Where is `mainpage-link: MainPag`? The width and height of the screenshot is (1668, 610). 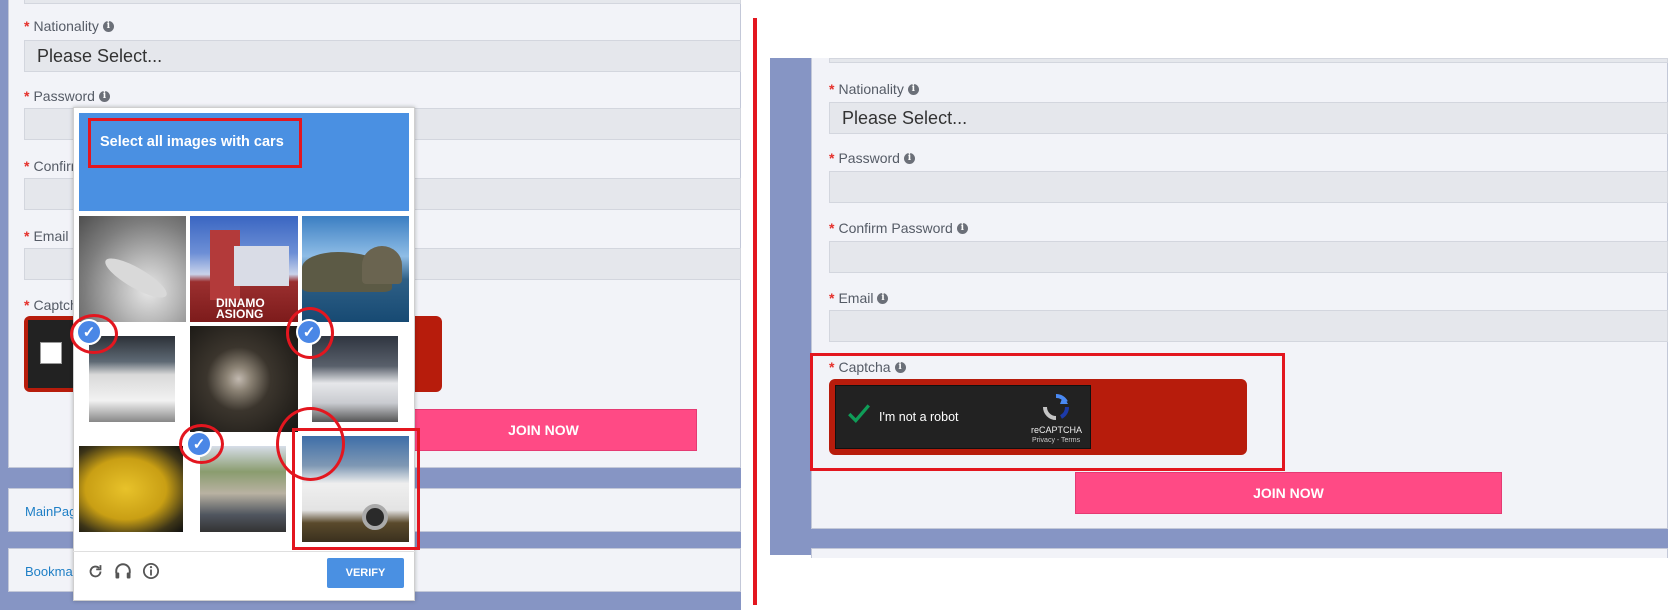 mainpage-link: MainPag is located at coordinates (50, 511).